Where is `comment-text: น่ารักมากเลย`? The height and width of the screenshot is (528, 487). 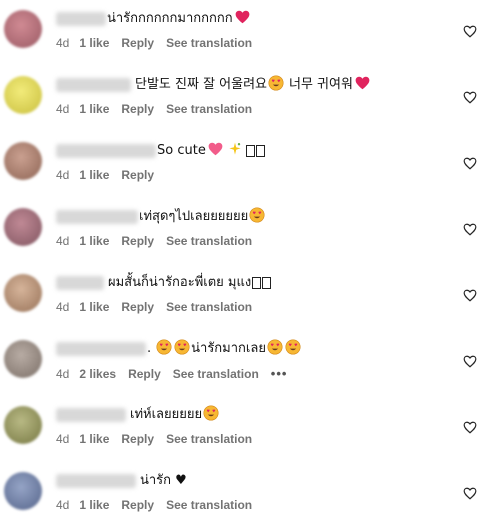 comment-text: น่ารักมากเลย is located at coordinates (228, 348).